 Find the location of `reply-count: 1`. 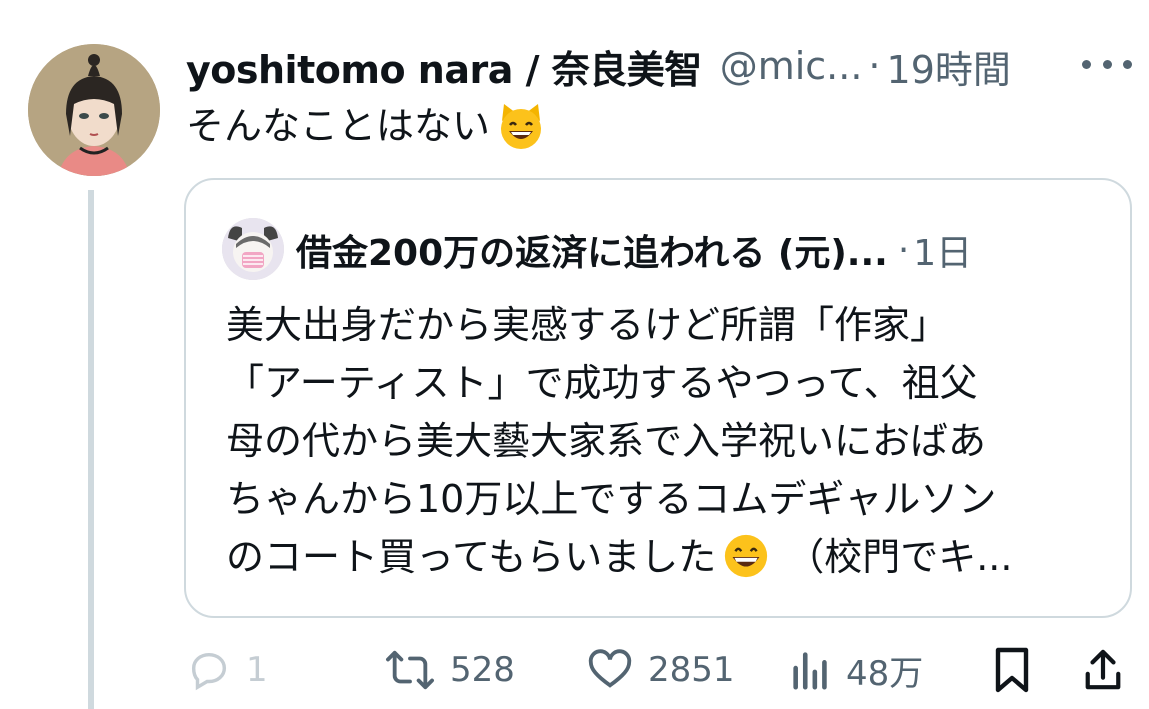

reply-count: 1 is located at coordinates (257, 670).